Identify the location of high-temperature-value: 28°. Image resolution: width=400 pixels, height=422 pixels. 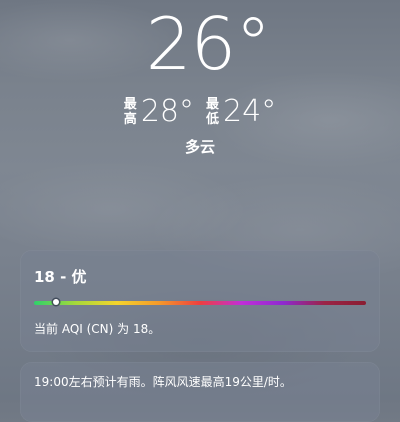
(167, 111).